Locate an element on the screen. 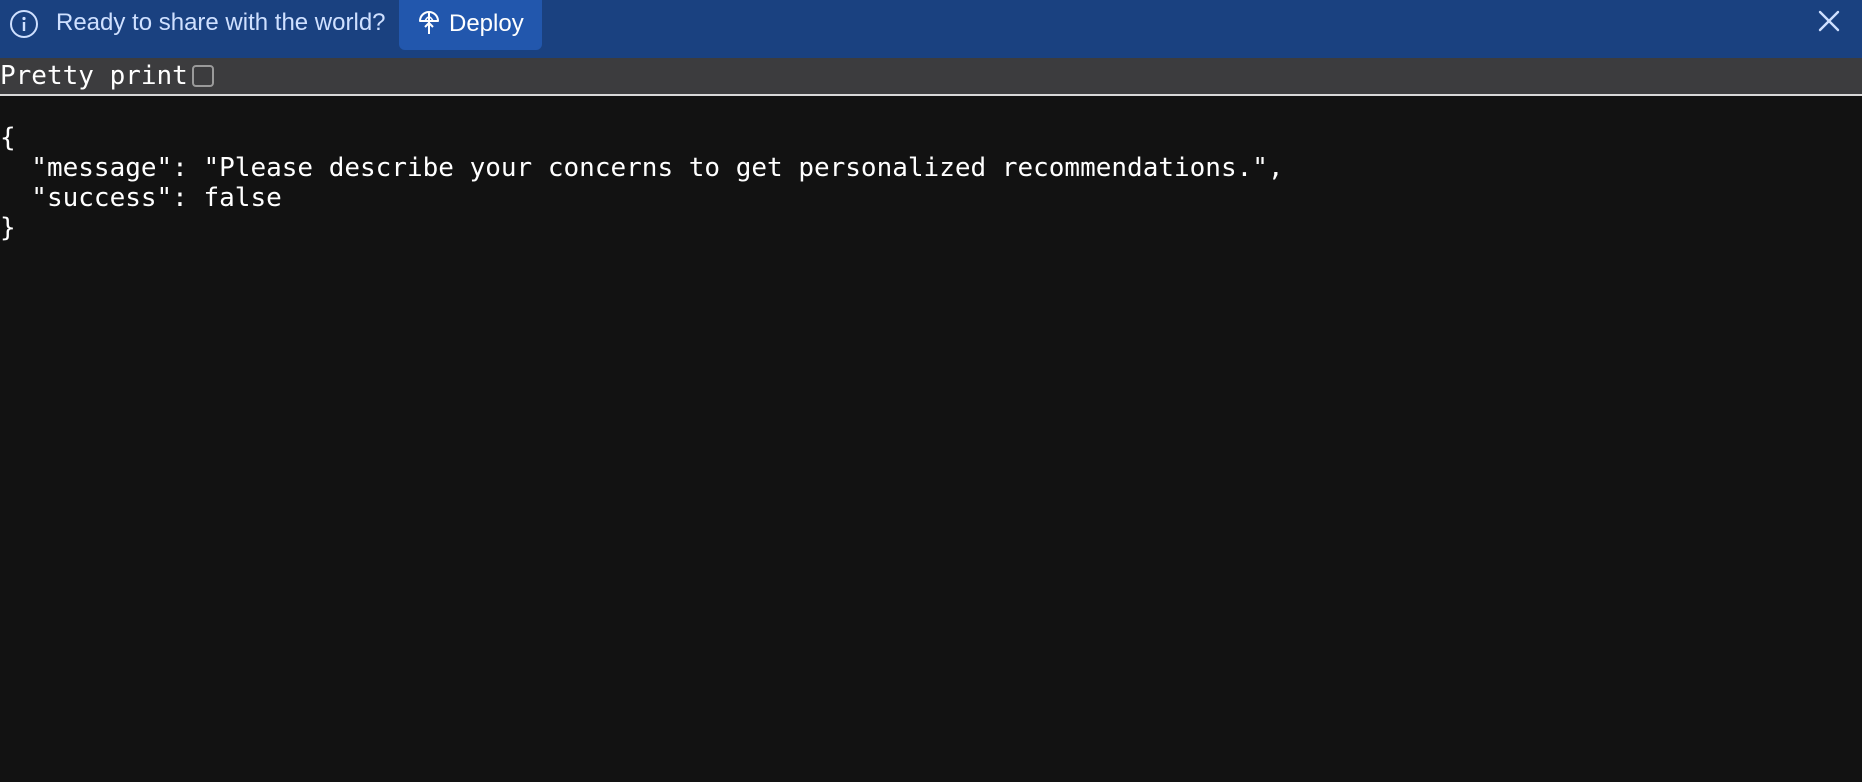 The width and height of the screenshot is (1862, 782). deploy-button: Deploy is located at coordinates (470, 25).